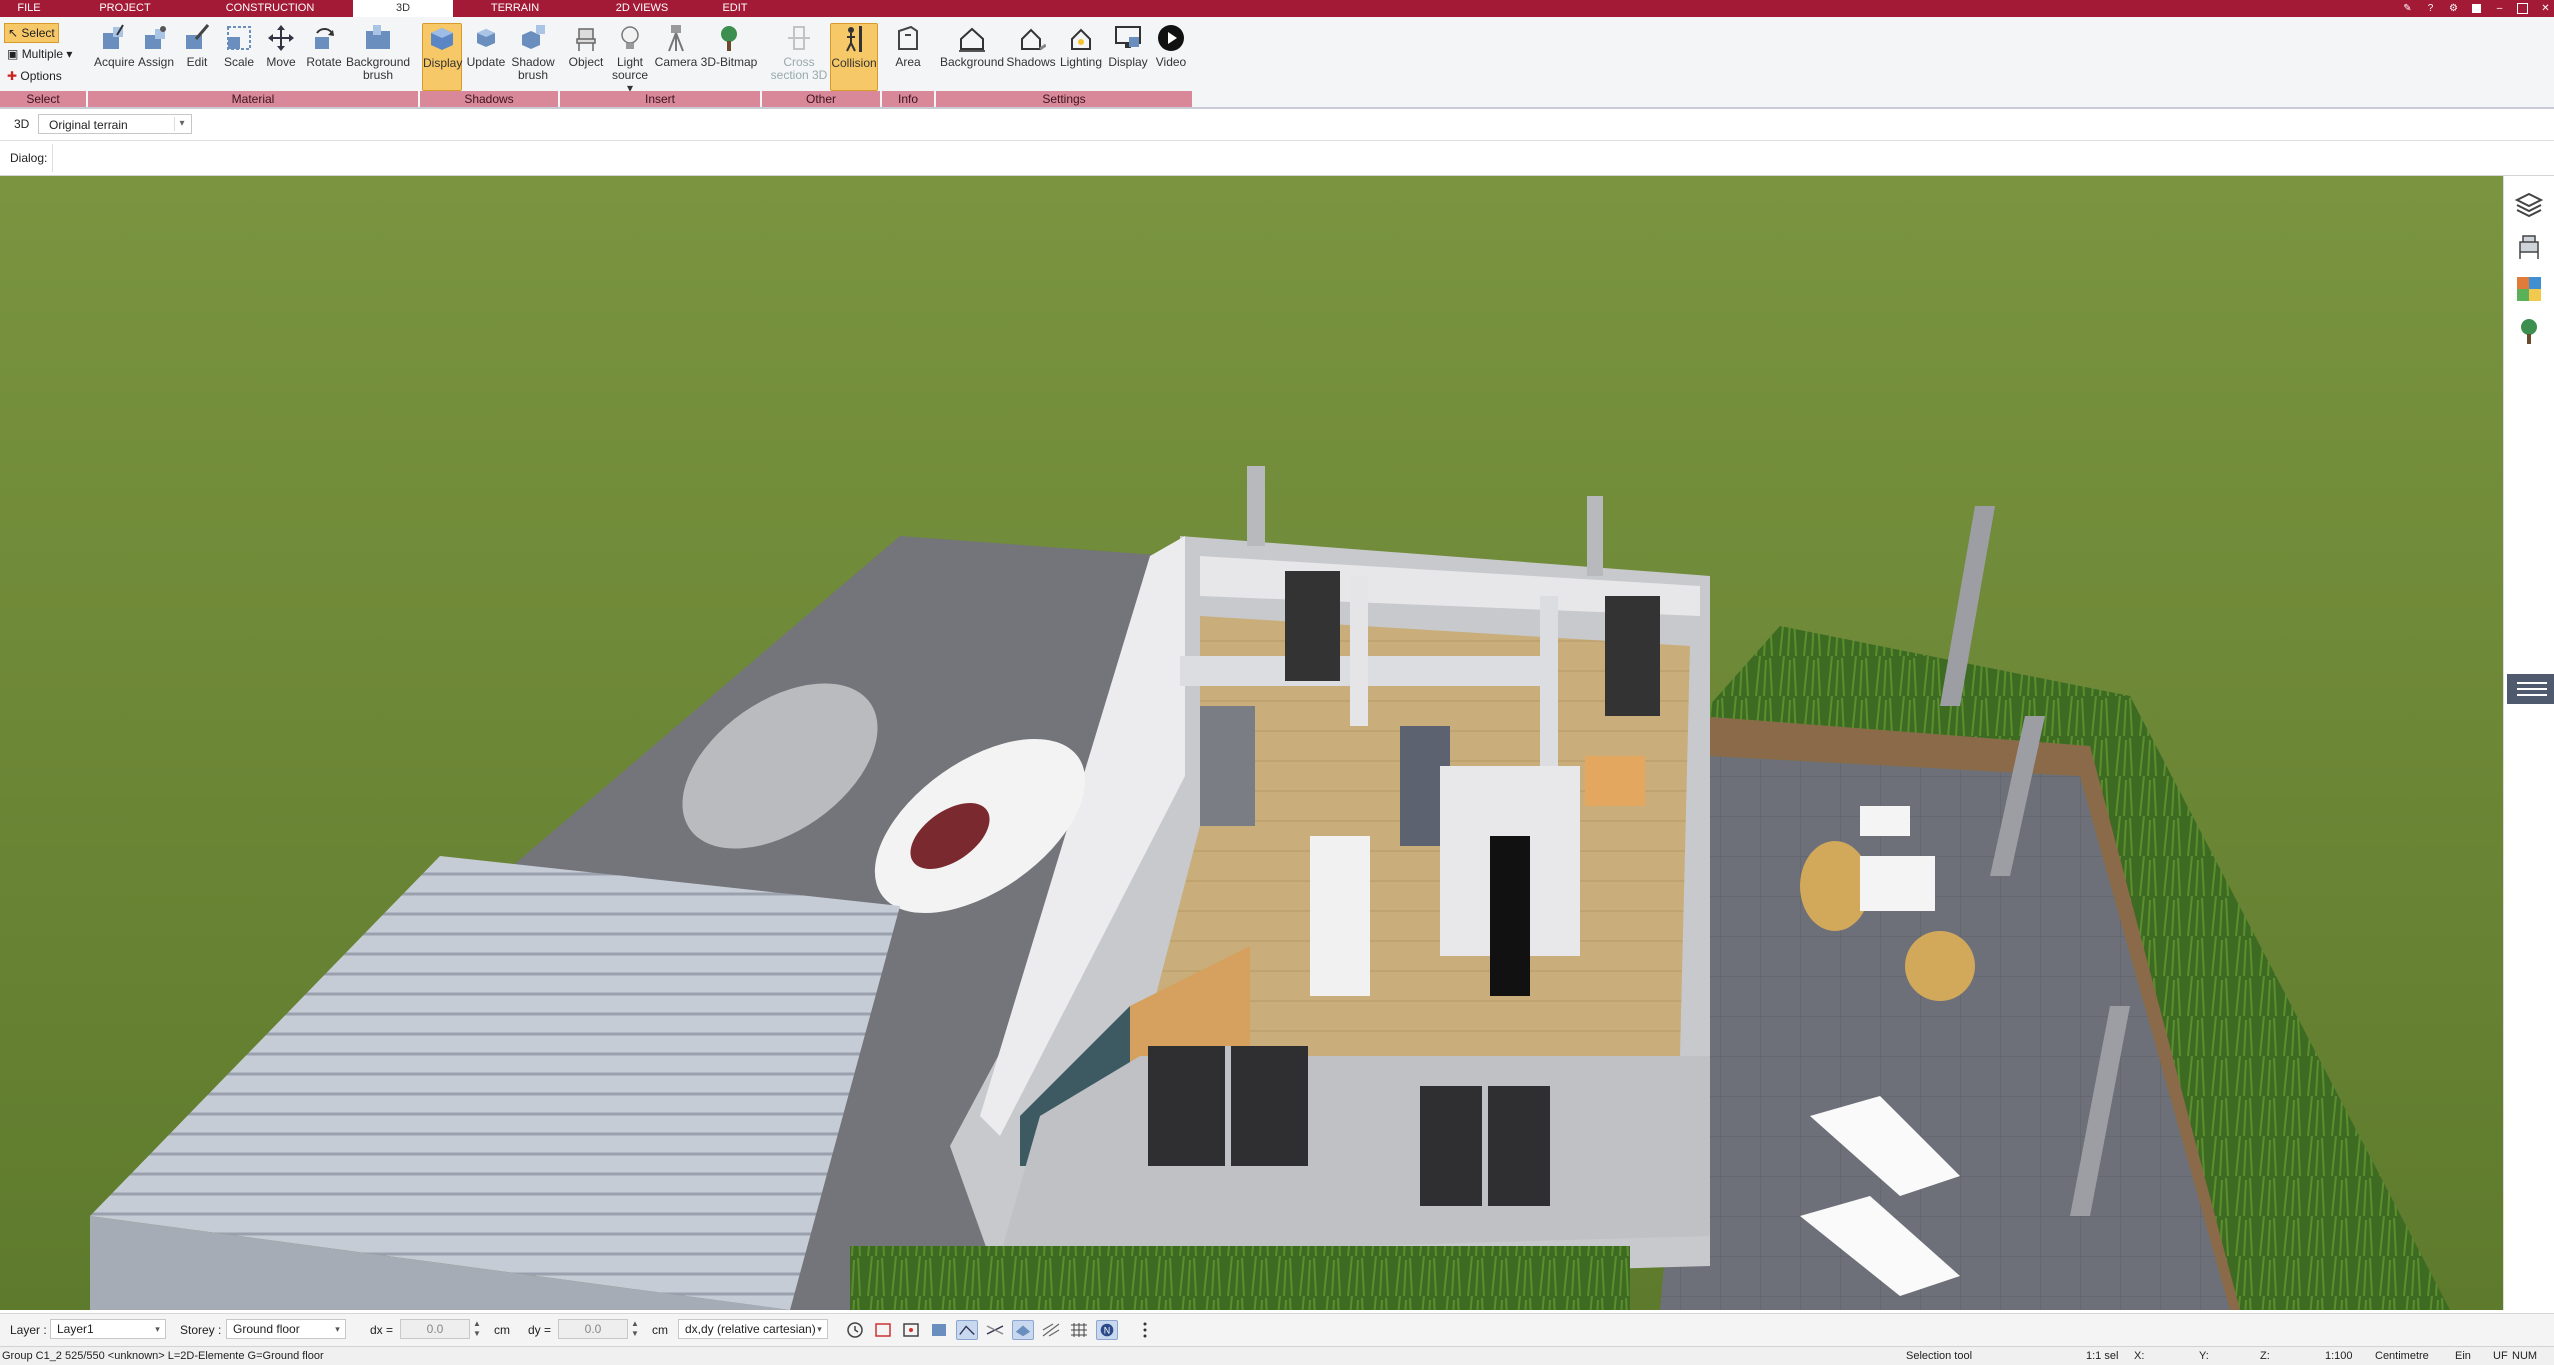  What do you see at coordinates (34, 76) in the screenshot?
I see `options-button: ✚ Options` at bounding box center [34, 76].